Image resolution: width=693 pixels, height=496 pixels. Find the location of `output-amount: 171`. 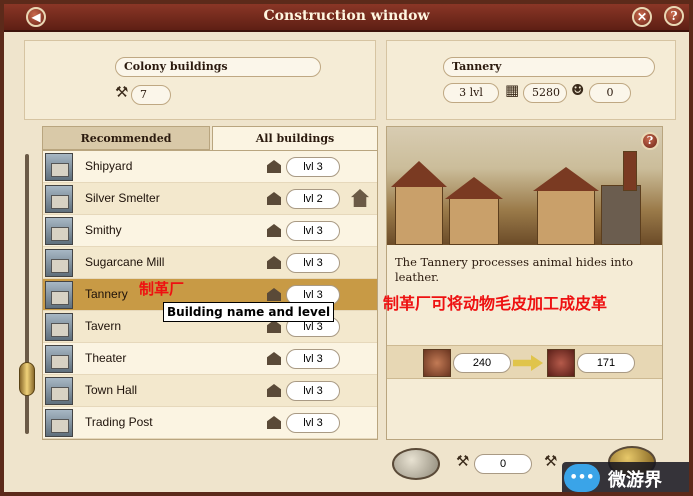

output-amount: 171 is located at coordinates (606, 363).